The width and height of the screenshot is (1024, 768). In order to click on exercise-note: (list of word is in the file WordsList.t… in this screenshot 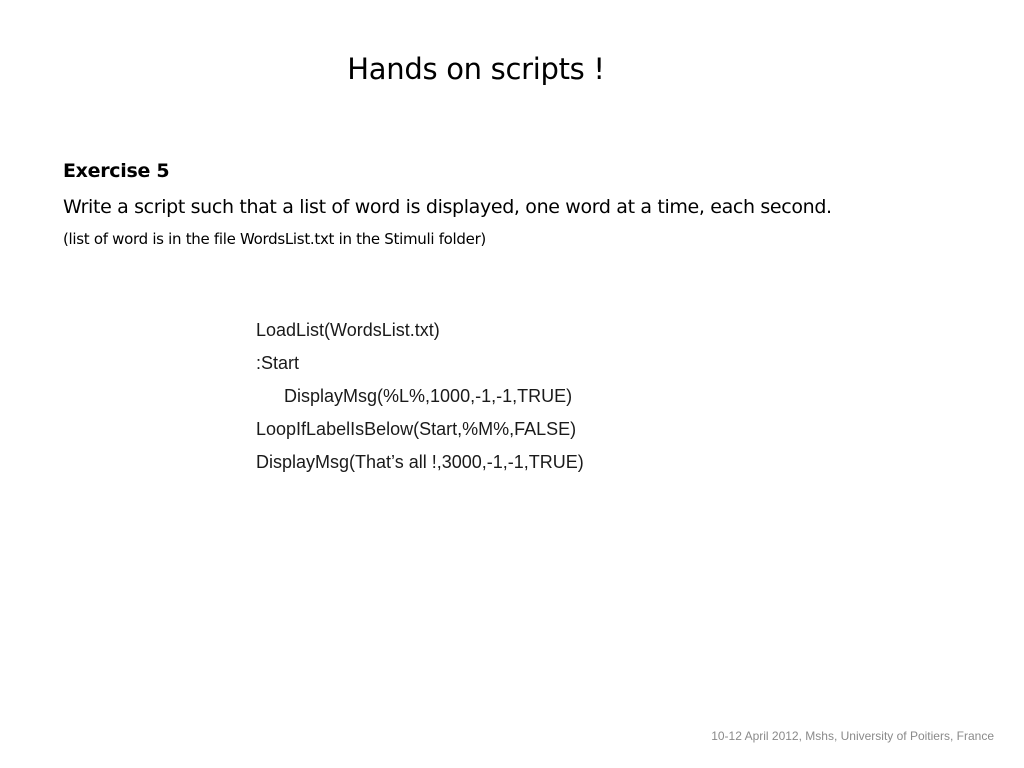, I will do `click(274, 239)`.